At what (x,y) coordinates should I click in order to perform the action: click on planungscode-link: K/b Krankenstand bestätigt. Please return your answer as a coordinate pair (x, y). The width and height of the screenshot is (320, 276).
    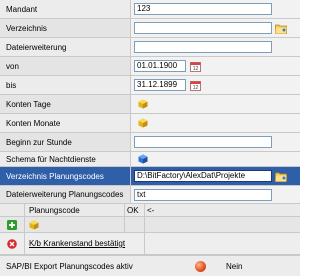
    Looking at the image, I should click on (77, 243).